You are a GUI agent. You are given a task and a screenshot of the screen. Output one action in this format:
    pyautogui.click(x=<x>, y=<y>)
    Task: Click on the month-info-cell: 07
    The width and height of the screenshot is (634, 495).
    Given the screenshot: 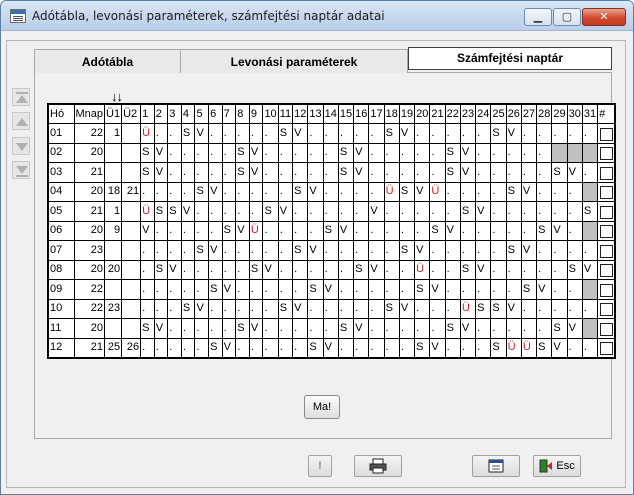 What is the action you would take?
    pyautogui.click(x=61, y=250)
    